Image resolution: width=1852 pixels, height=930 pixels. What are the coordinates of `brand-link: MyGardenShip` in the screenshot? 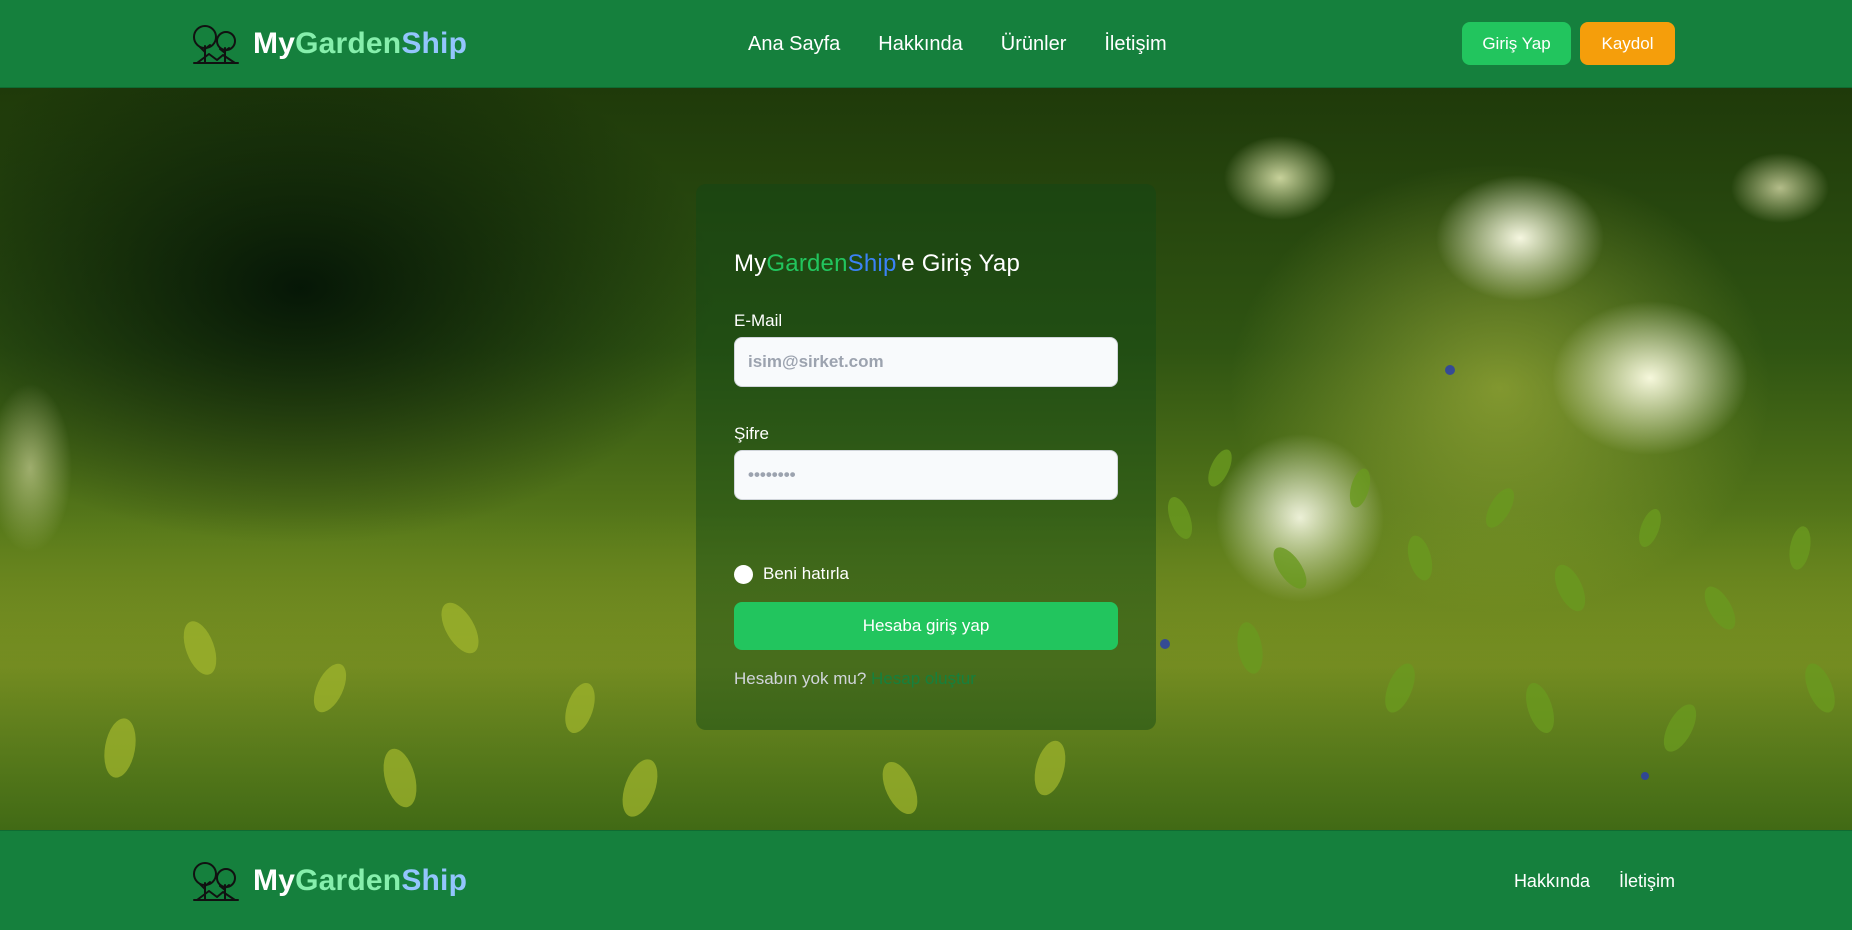 It's located at (329, 44).